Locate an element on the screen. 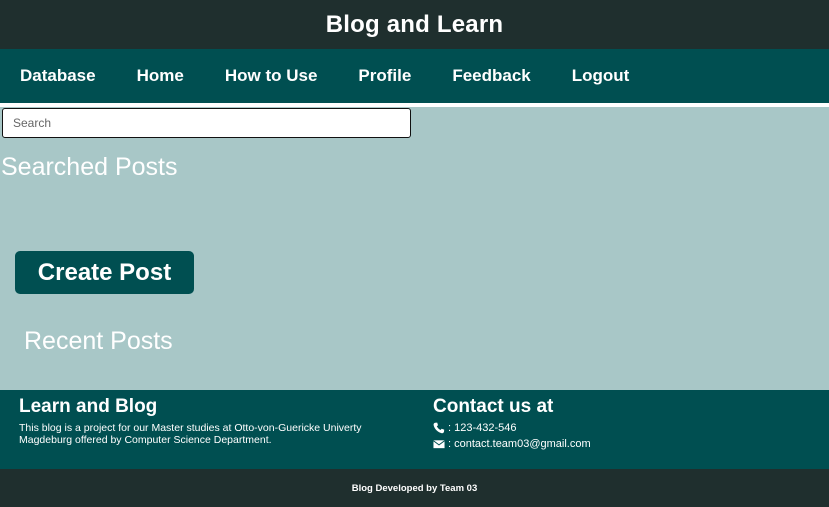  nav-item-home: Home is located at coordinates (160, 76).